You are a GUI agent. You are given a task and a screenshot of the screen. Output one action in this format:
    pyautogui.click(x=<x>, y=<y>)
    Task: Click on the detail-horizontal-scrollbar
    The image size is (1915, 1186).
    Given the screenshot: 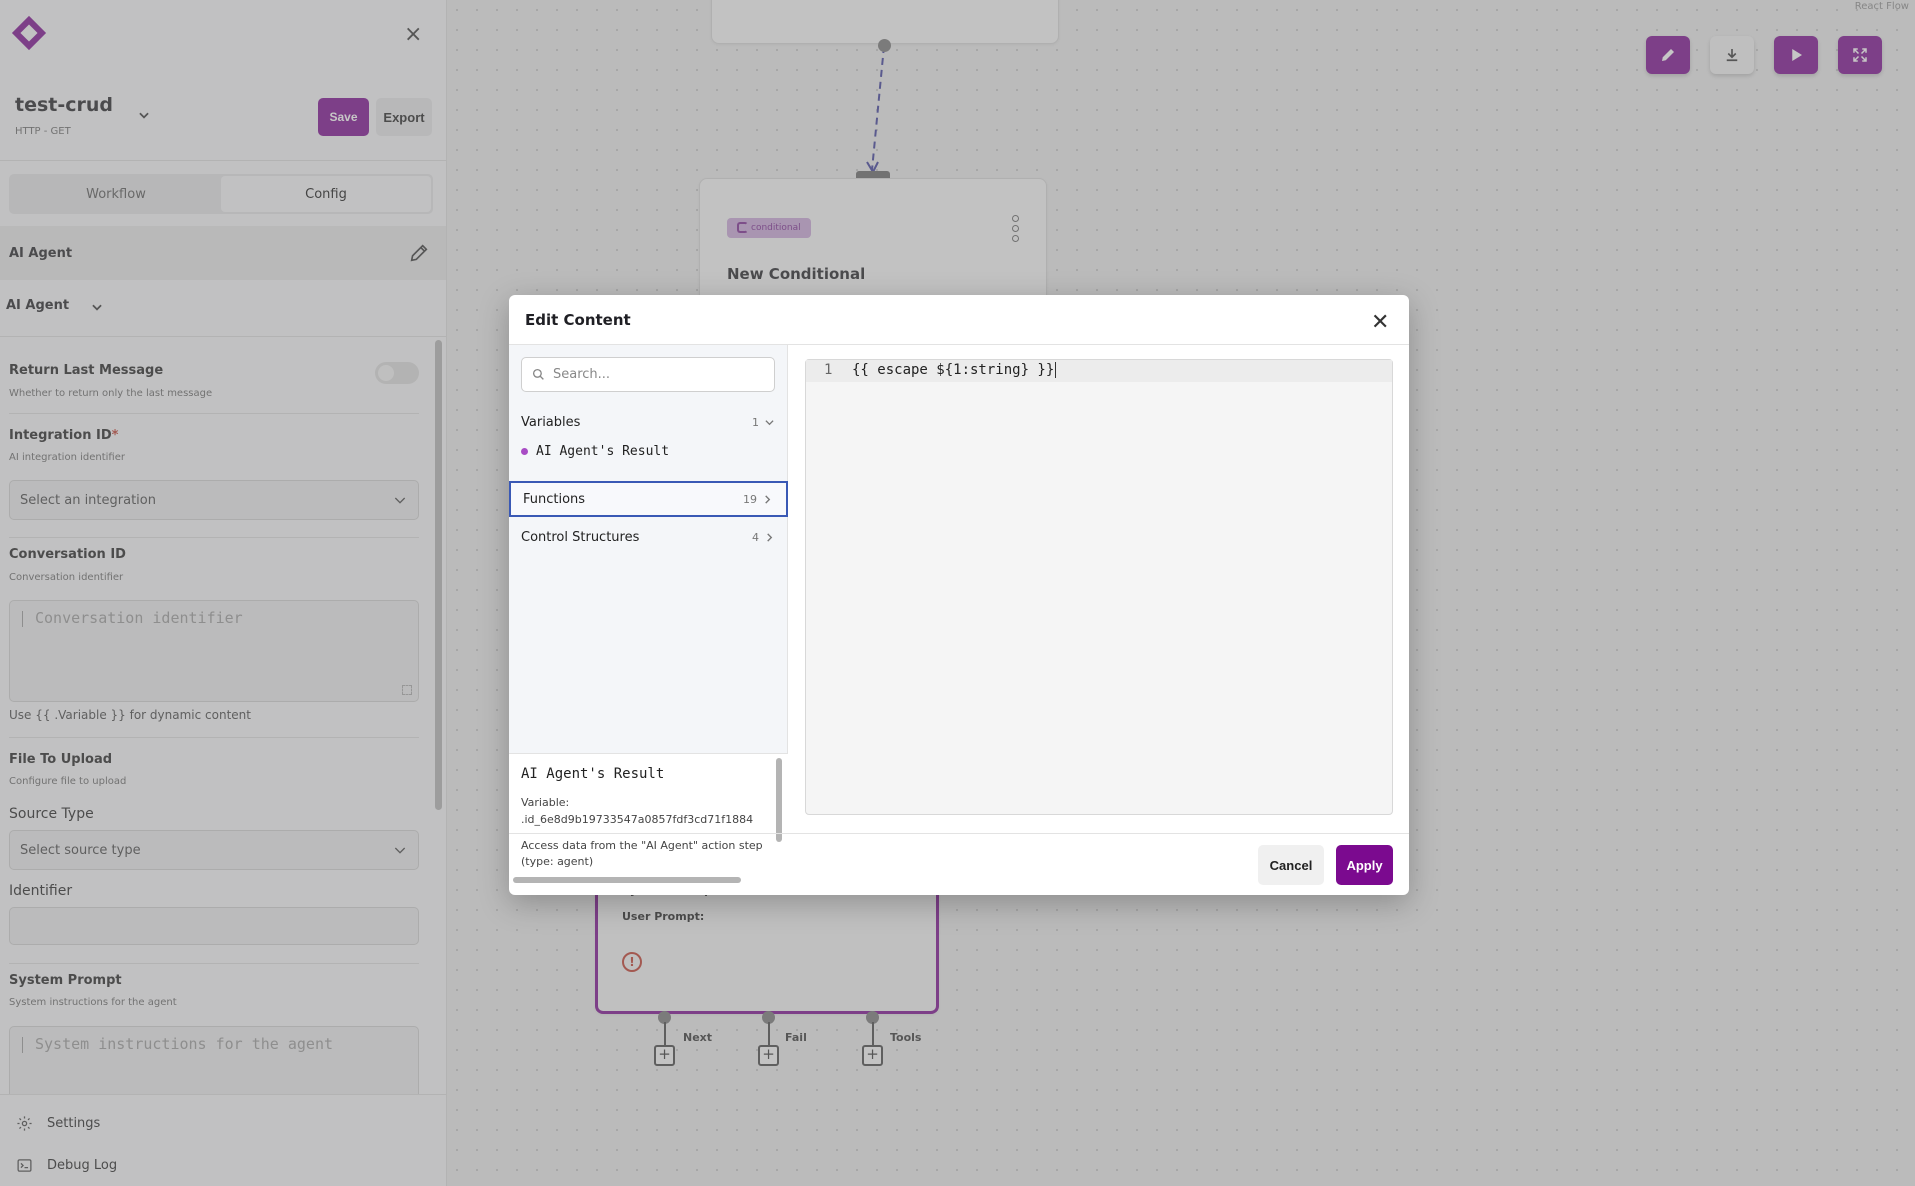 What is the action you would take?
    pyautogui.click(x=627, y=880)
    